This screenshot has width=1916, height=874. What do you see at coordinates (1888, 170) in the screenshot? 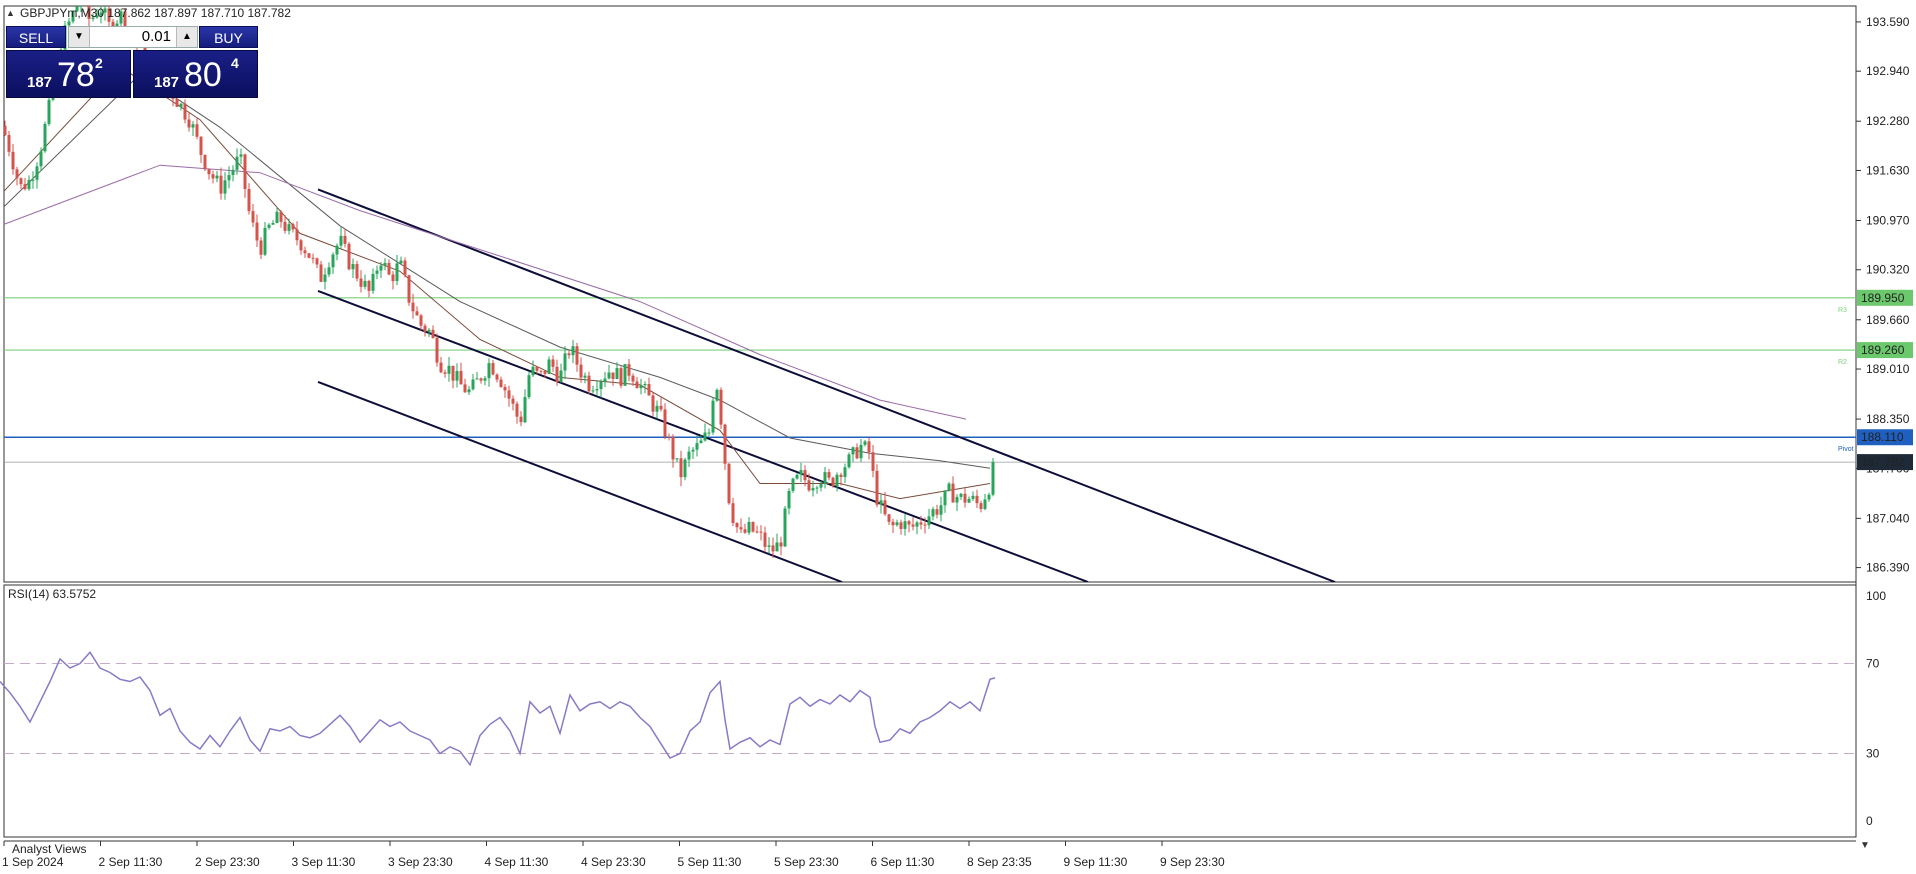
I see `price-tick-label: 191.630` at bounding box center [1888, 170].